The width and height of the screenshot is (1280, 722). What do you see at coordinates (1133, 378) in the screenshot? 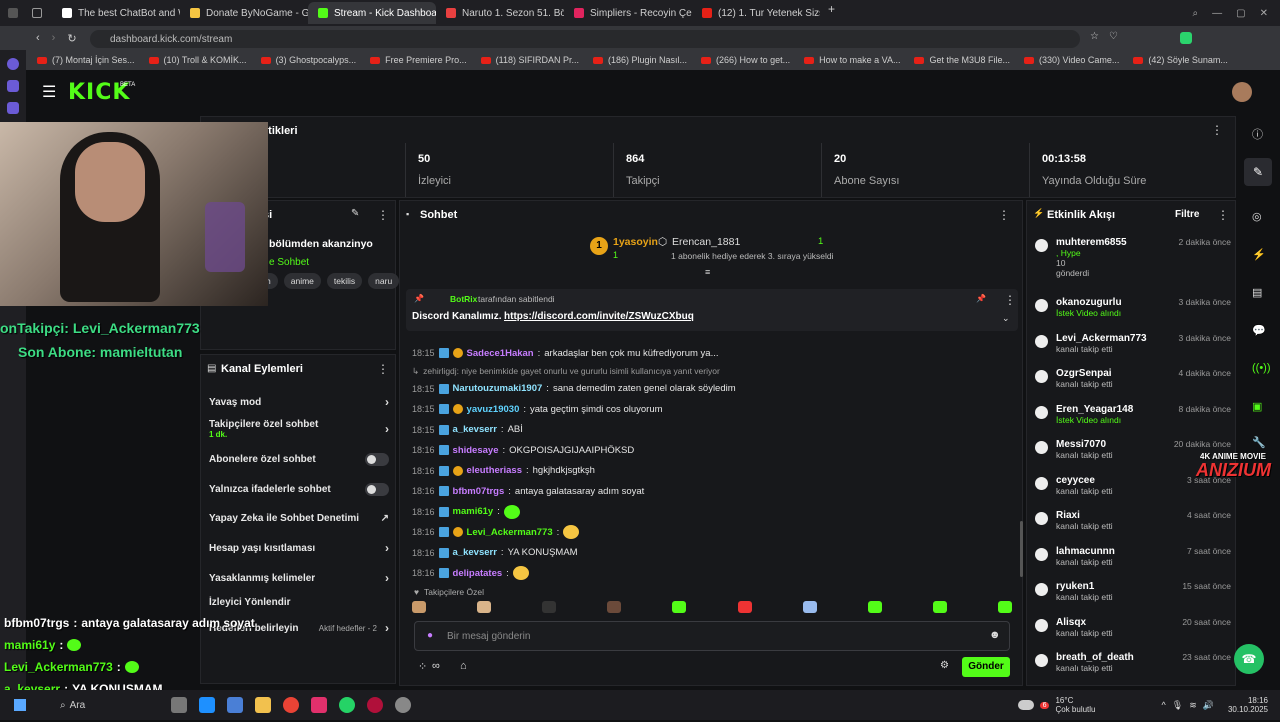
I see `activity-item: OzgrSenpai kanalı takip etti 4 dakika önce` at bounding box center [1133, 378].